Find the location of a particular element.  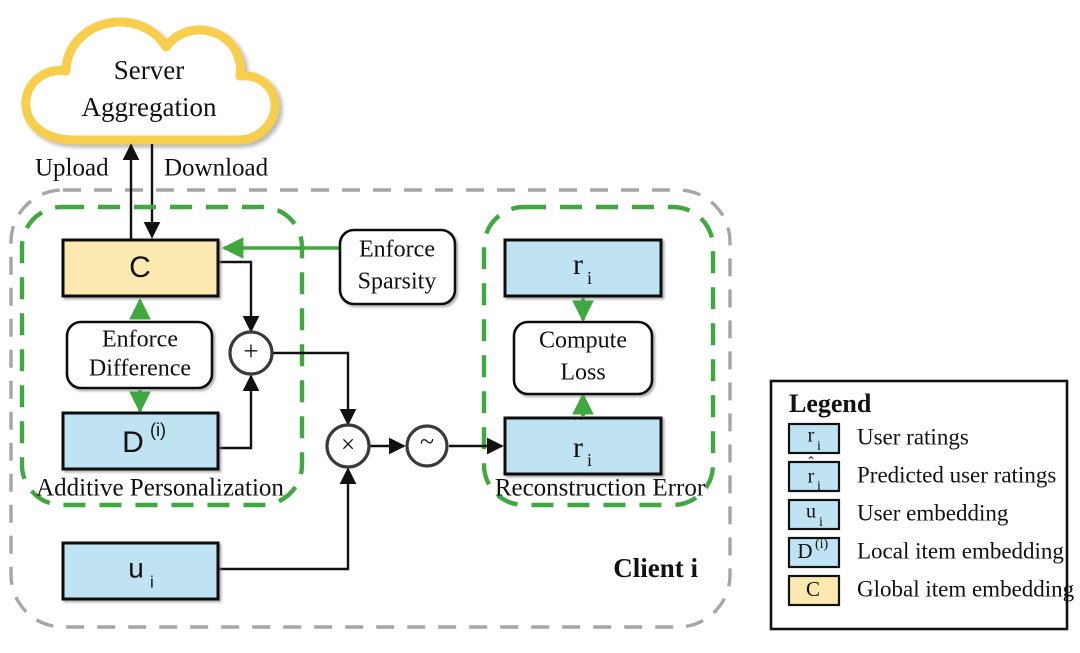

add-operator: + is located at coordinates (251, 353).